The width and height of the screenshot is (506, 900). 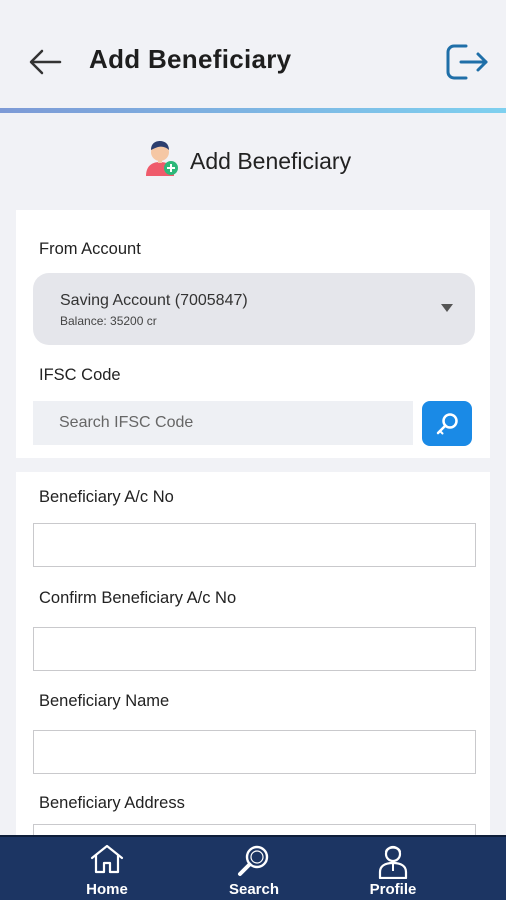 What do you see at coordinates (253, 110) in the screenshot?
I see `header-accent-bar` at bounding box center [253, 110].